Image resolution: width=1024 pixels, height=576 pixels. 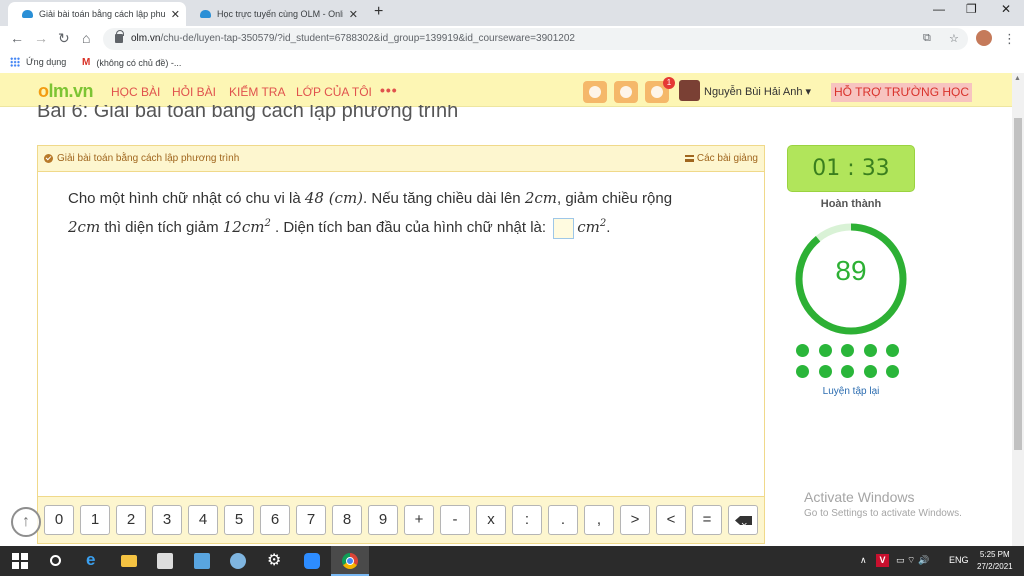 What do you see at coordinates (347, 520) in the screenshot?
I see `key-8: 8` at bounding box center [347, 520].